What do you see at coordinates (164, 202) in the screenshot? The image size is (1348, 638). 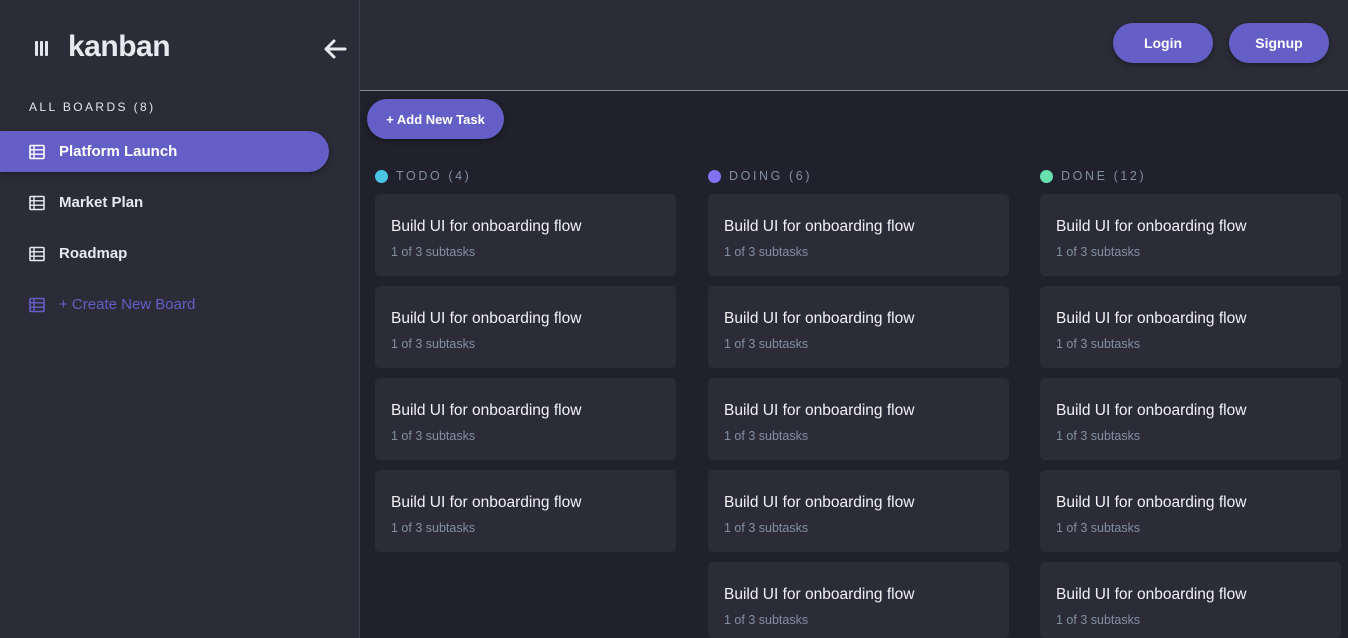 I see `sidebar-item-market-plan: Market Plan` at bounding box center [164, 202].